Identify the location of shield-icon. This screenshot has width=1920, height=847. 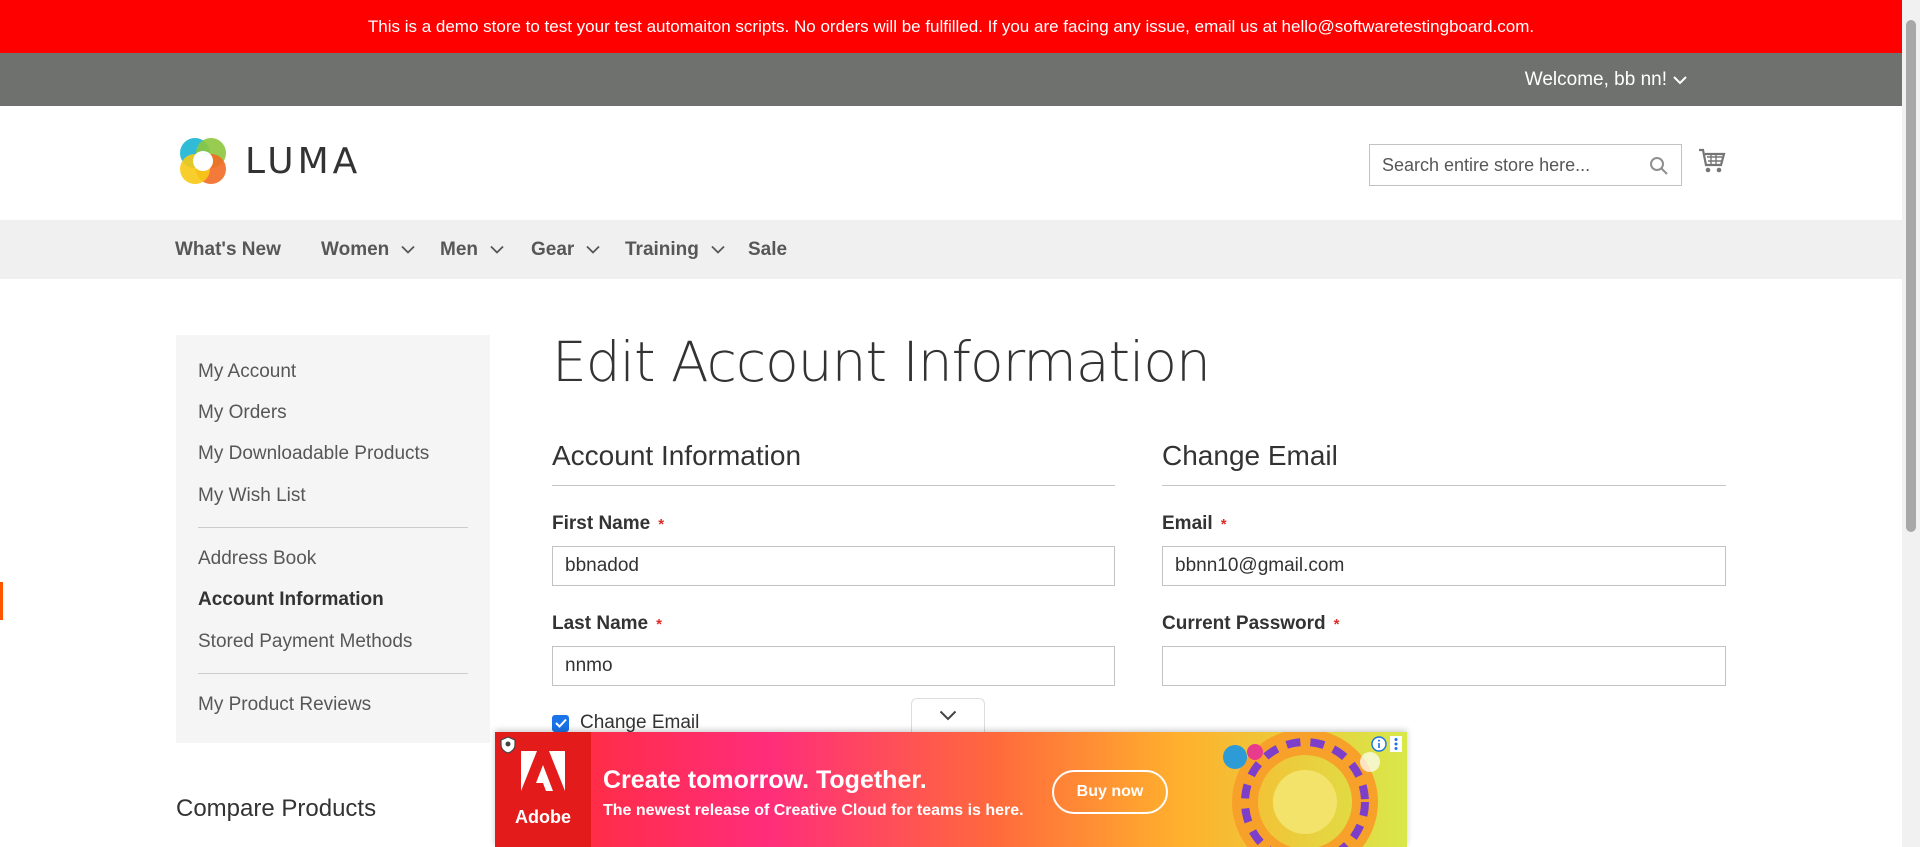
(508, 745).